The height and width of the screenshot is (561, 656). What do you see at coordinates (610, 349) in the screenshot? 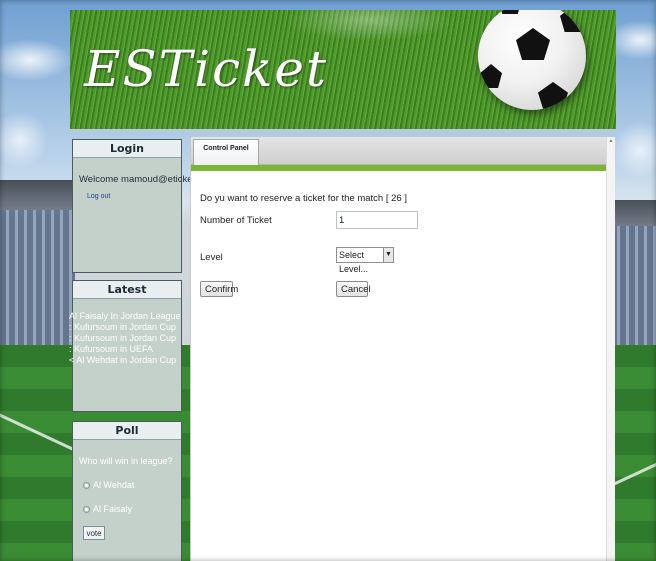
I see `vertical-scrollbar: ▲` at bounding box center [610, 349].